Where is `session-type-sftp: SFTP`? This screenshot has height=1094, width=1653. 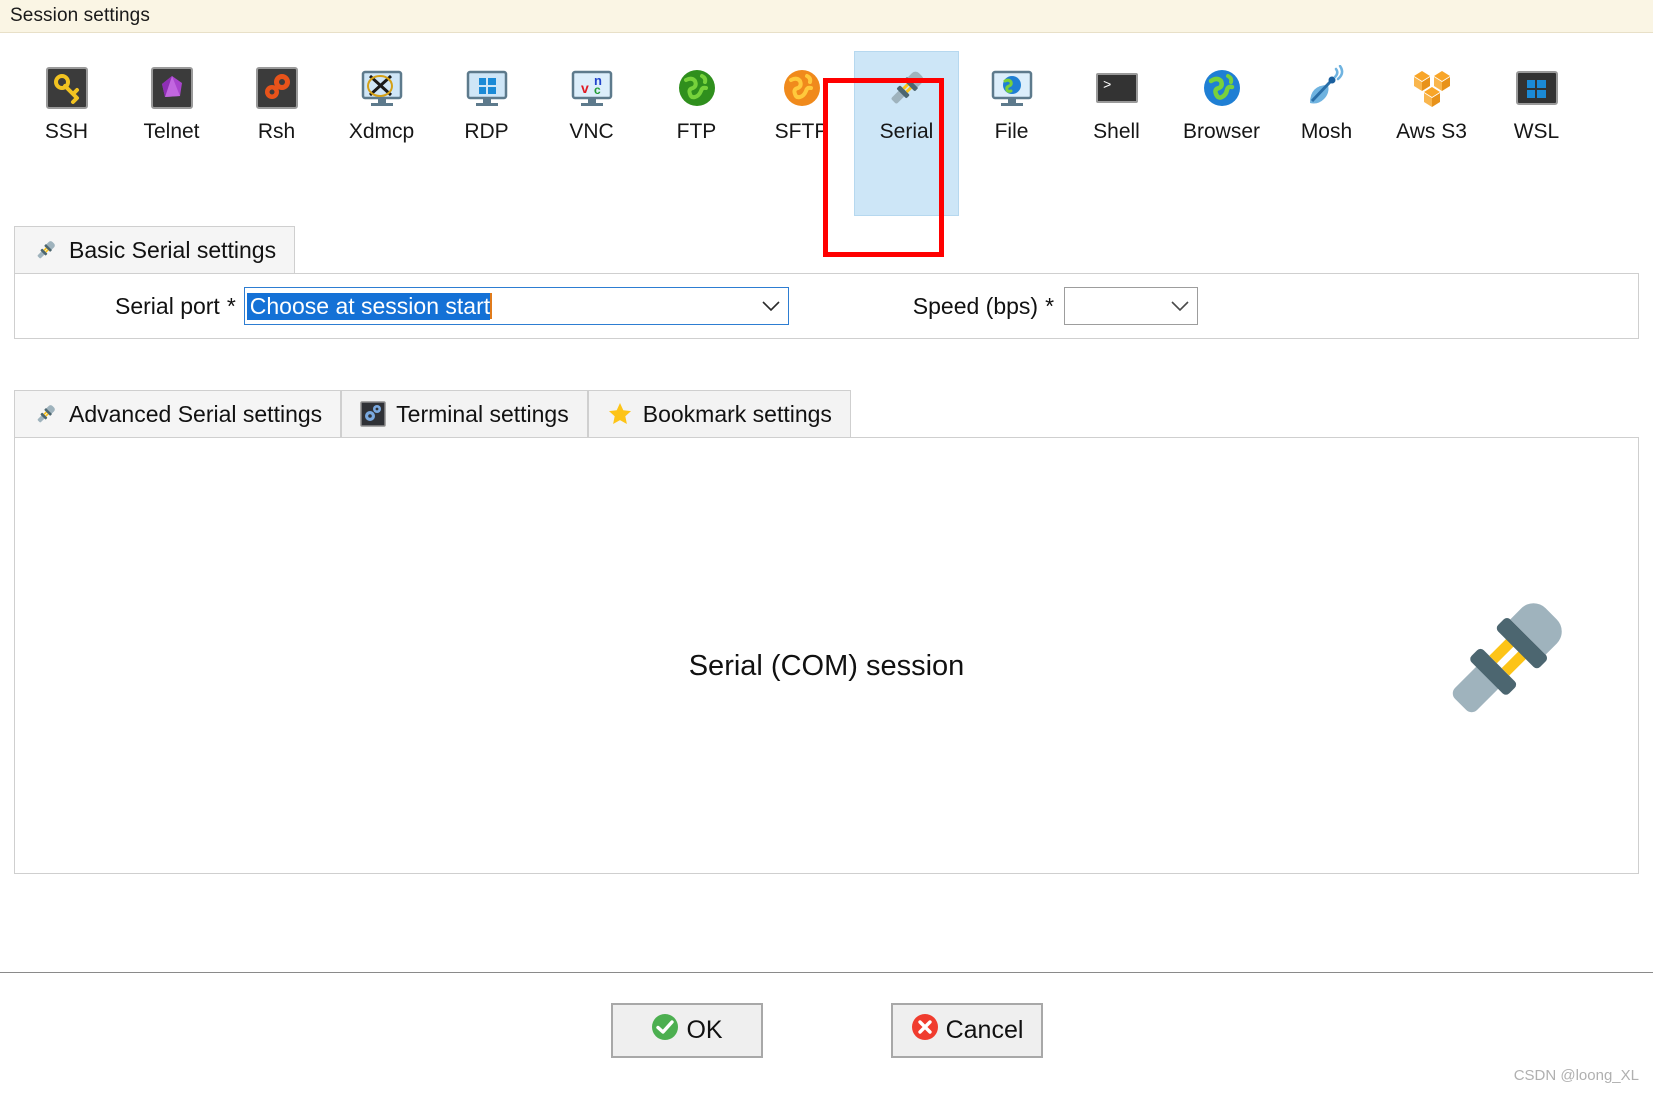 session-type-sftp: SFTP is located at coordinates (801, 107).